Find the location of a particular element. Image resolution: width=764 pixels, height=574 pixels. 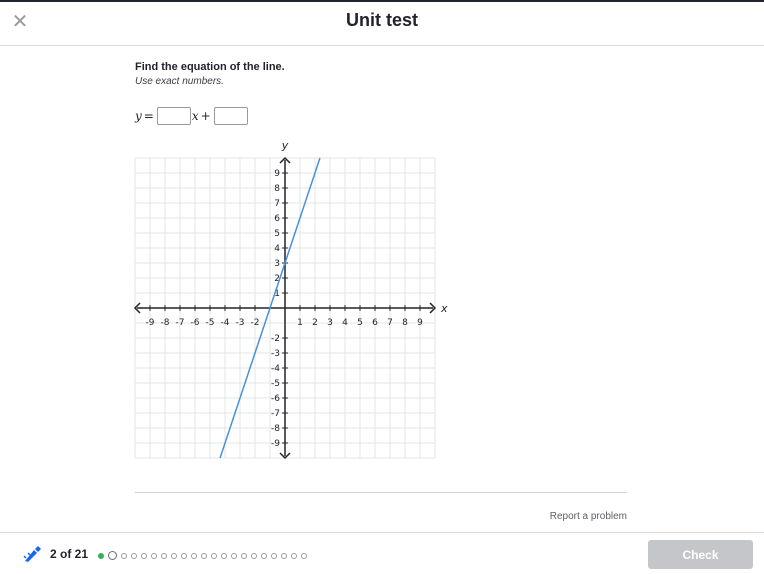

x-tick-label: 7 is located at coordinates (390, 323).